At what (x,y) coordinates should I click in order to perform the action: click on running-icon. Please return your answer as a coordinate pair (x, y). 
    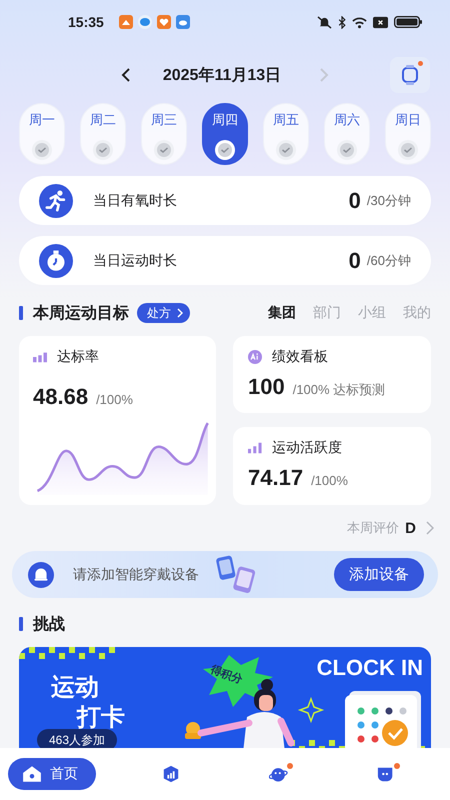
    Looking at the image, I should click on (56, 201).